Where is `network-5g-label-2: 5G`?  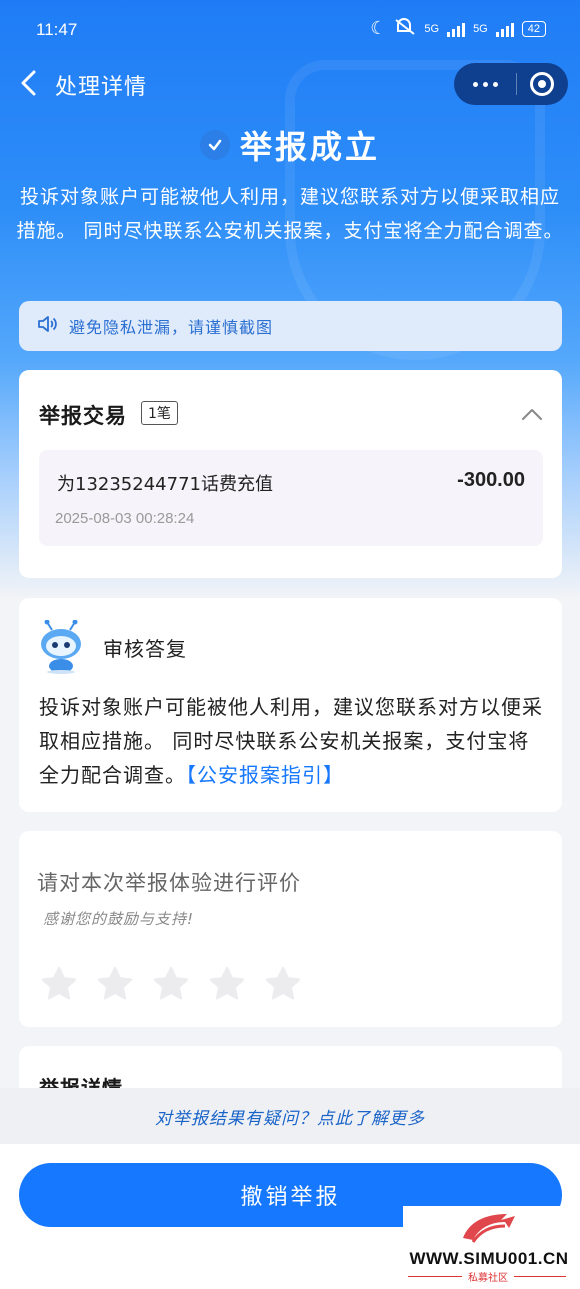
network-5g-label-2: 5G is located at coordinates (480, 28).